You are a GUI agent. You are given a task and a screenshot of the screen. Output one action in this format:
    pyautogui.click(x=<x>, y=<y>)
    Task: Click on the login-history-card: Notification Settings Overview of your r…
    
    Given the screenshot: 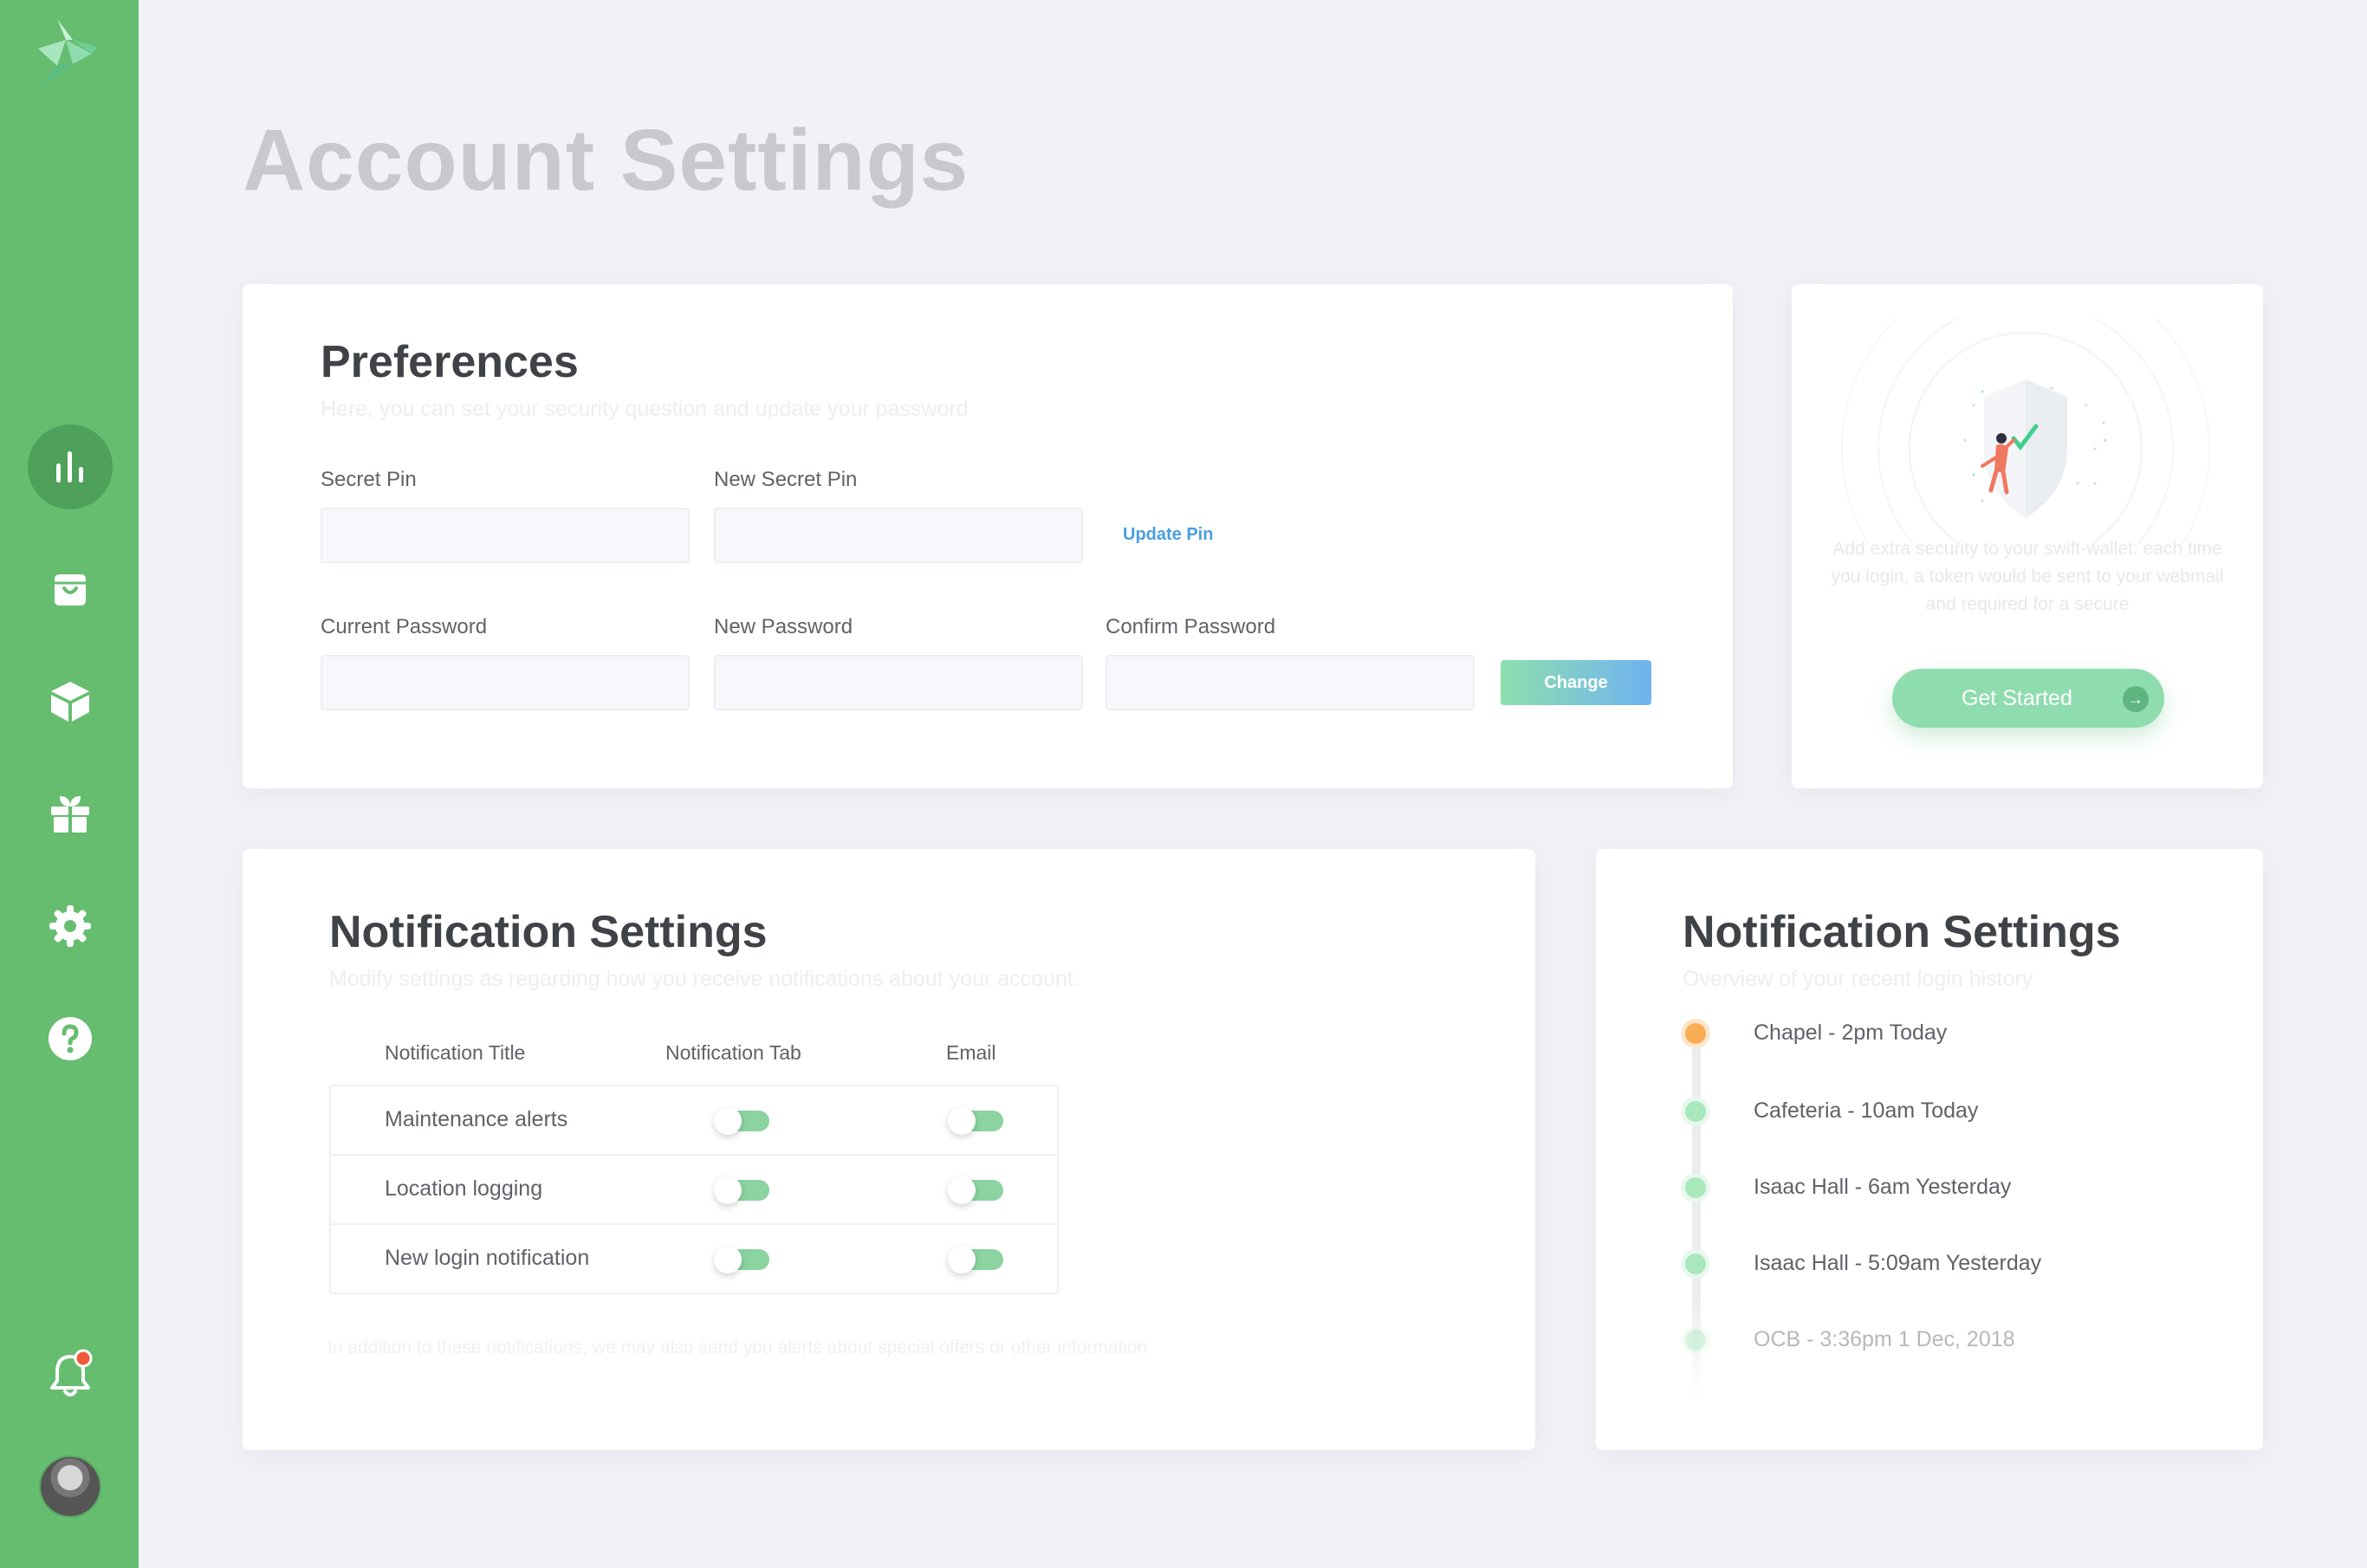 What is the action you would take?
    pyautogui.click(x=1929, y=1149)
    